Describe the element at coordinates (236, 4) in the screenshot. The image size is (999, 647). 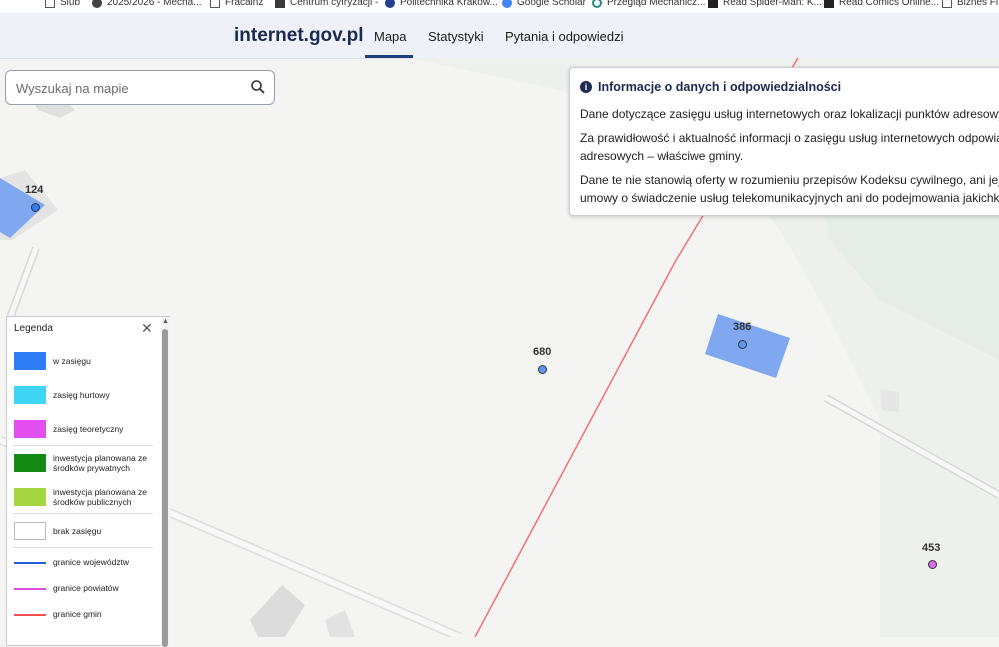
I see `bookmark-item: Fracainz` at that location.